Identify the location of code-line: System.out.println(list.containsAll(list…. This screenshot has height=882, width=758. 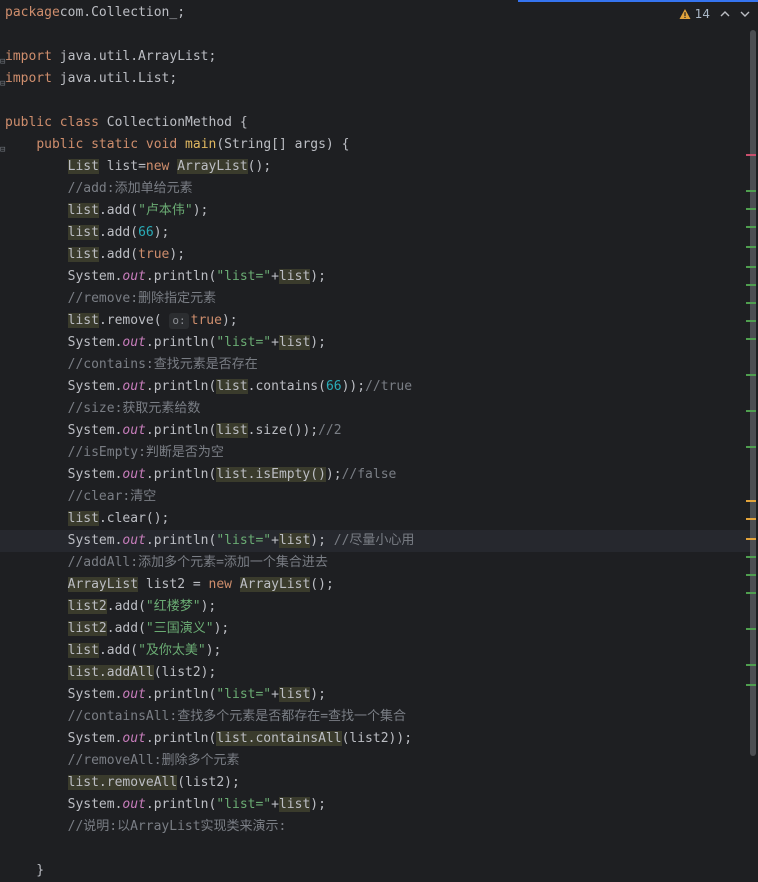
(375, 739).